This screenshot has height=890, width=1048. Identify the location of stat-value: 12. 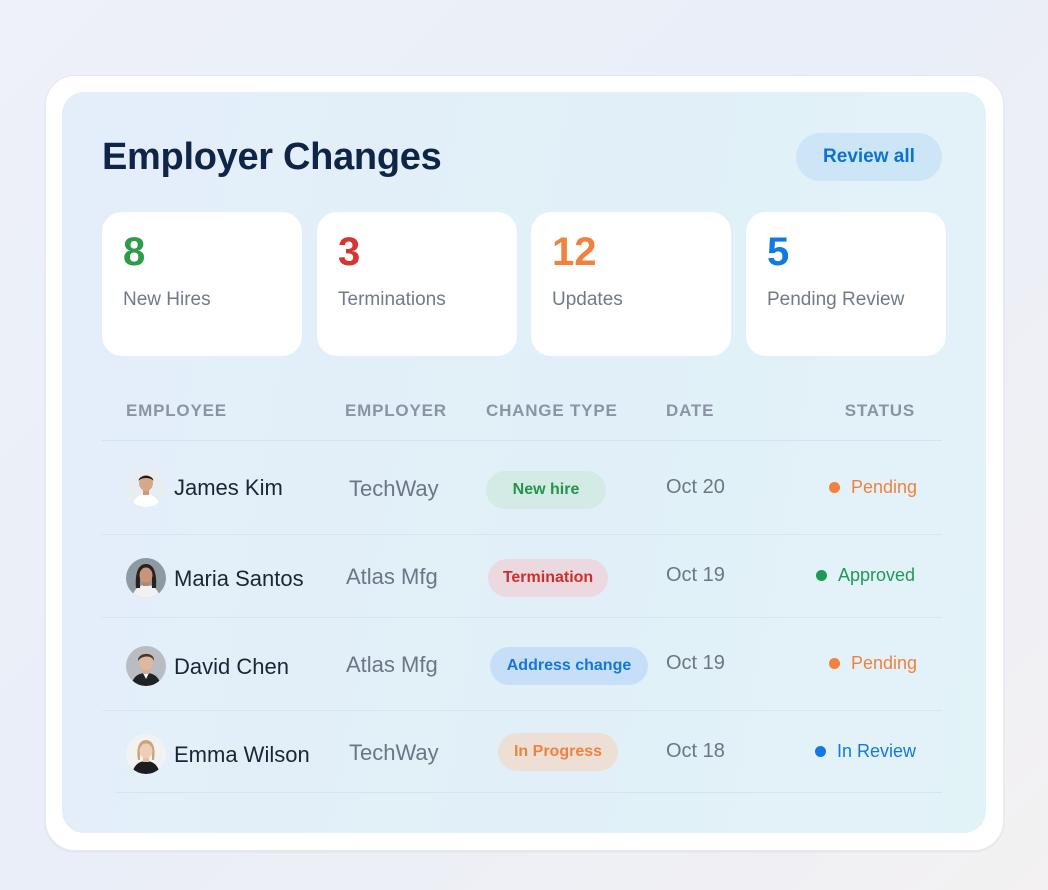
(574, 252).